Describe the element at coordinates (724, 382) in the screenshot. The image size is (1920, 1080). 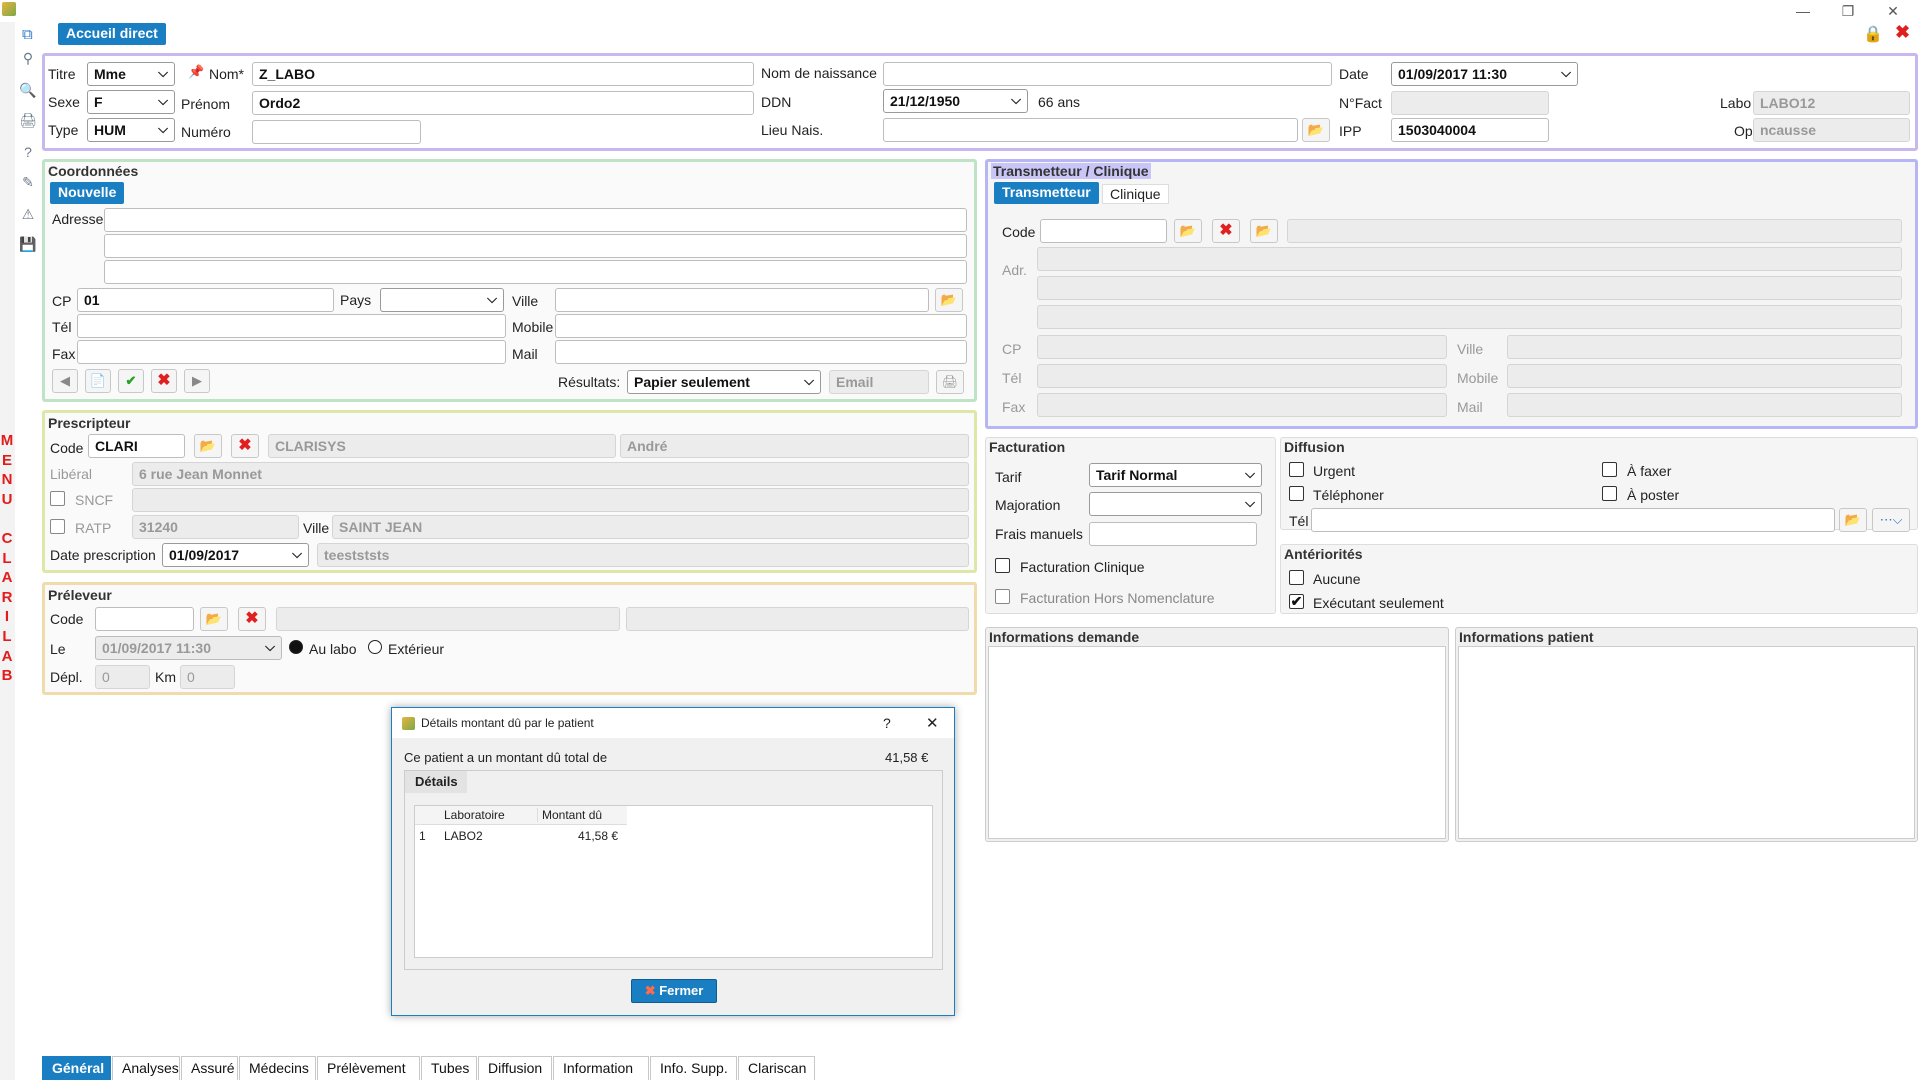
I see `resultats-select: Papier seulement ⌵` at that location.